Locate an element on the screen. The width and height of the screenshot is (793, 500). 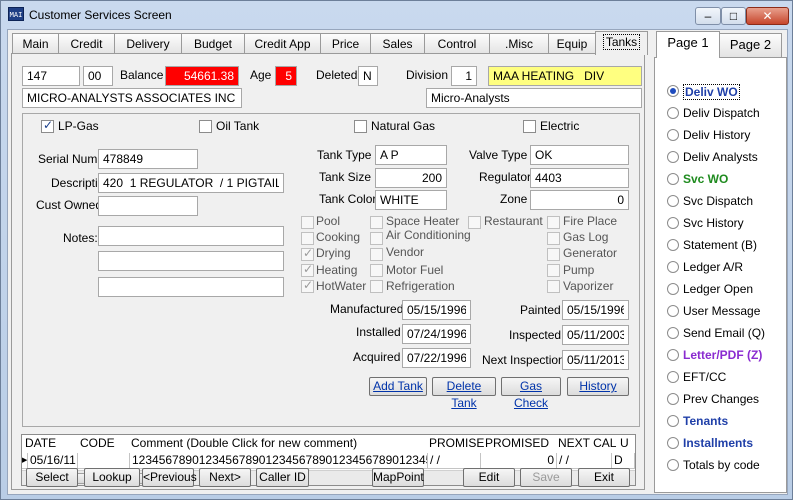
col-date: DATE is located at coordinates (40, 443).